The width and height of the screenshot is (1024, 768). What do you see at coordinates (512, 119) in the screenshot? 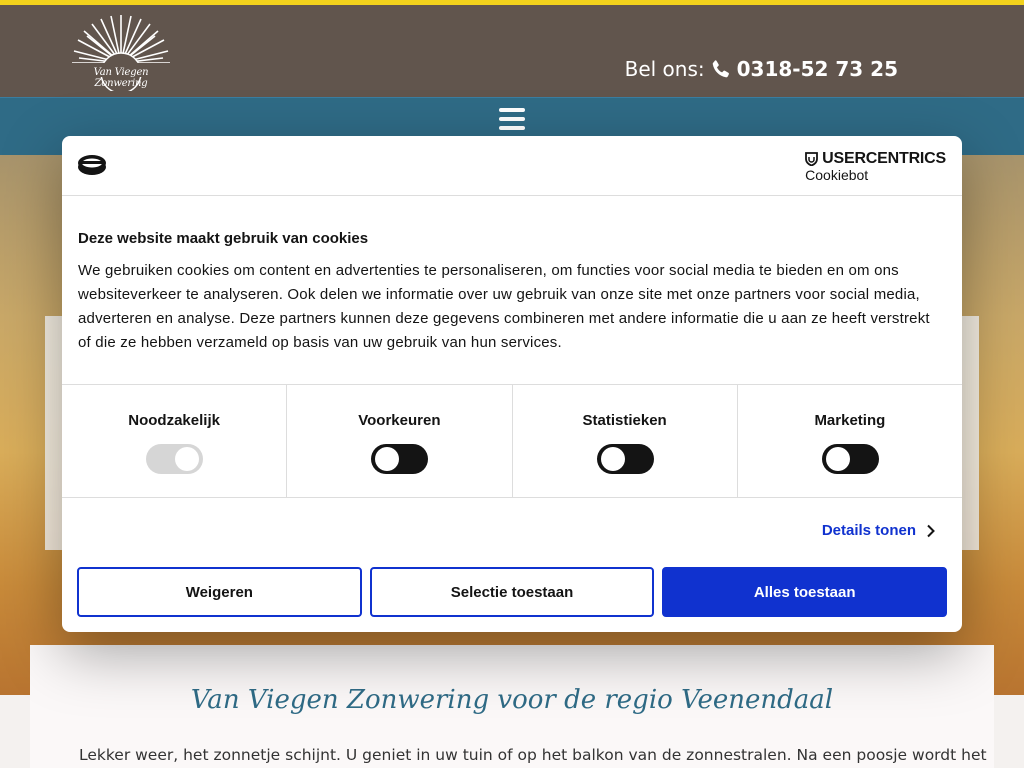
I see `hamburger-menu-icon` at bounding box center [512, 119].